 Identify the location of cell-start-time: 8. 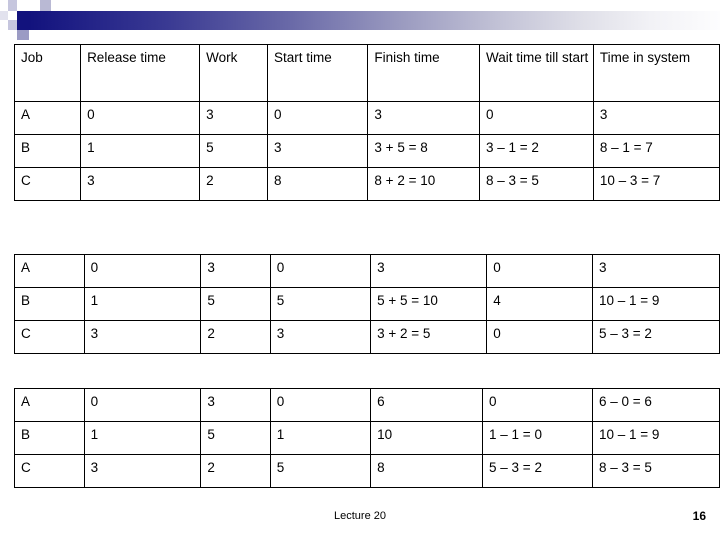
(317, 184).